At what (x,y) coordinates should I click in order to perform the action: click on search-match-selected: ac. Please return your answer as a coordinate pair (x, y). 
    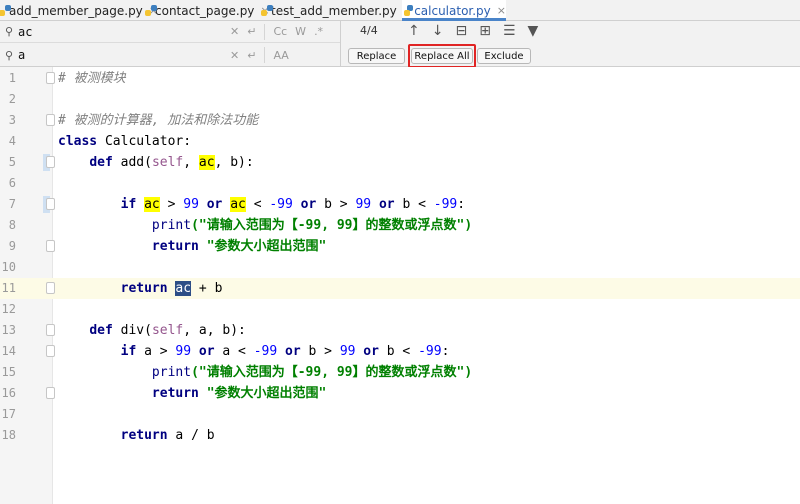
    Looking at the image, I should click on (183, 288).